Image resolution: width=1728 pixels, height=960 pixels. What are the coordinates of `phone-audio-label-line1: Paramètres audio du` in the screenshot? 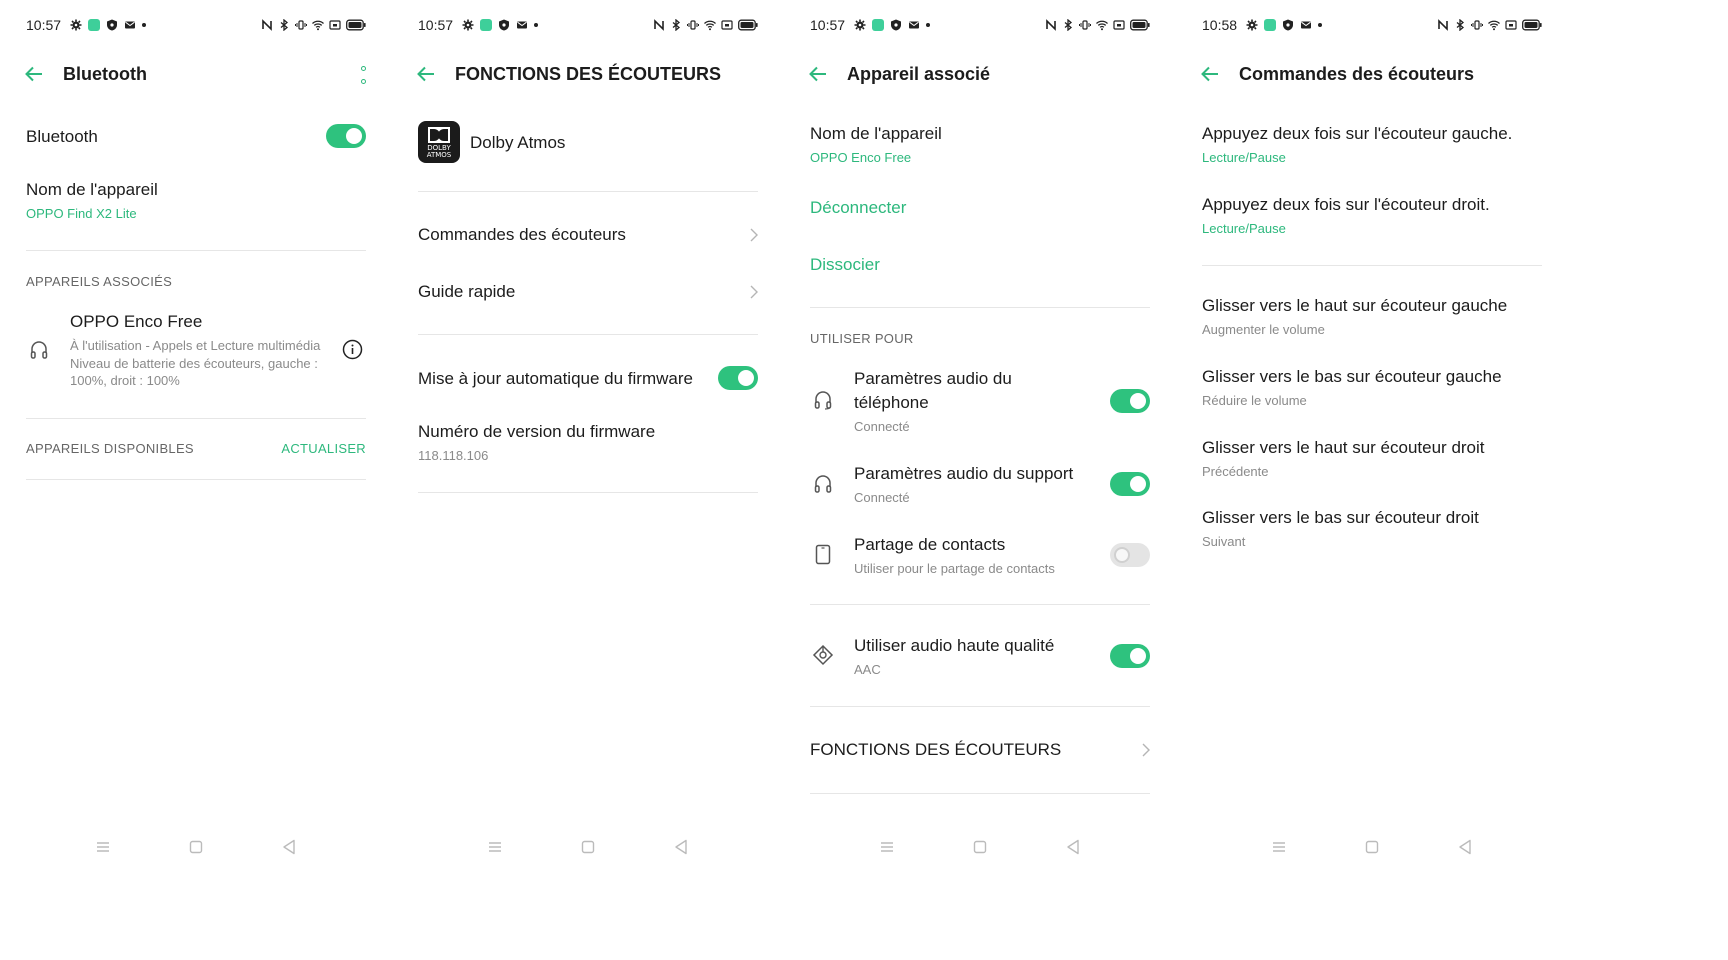 It's located at (933, 378).